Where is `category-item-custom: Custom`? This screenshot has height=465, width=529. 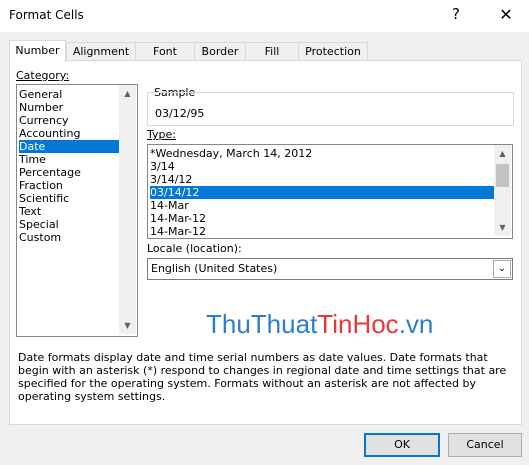 category-item-custom: Custom is located at coordinates (69, 237).